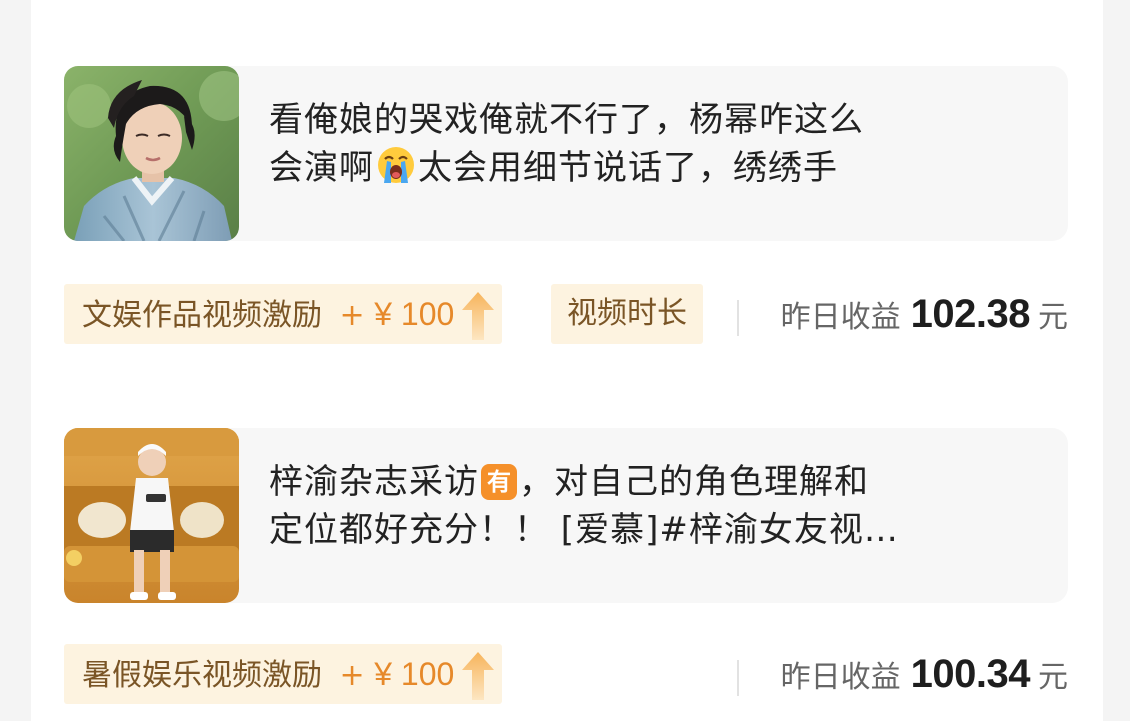  Describe the element at coordinates (627, 314) in the screenshot. I see `video-duration-tag: 视频时长` at that location.